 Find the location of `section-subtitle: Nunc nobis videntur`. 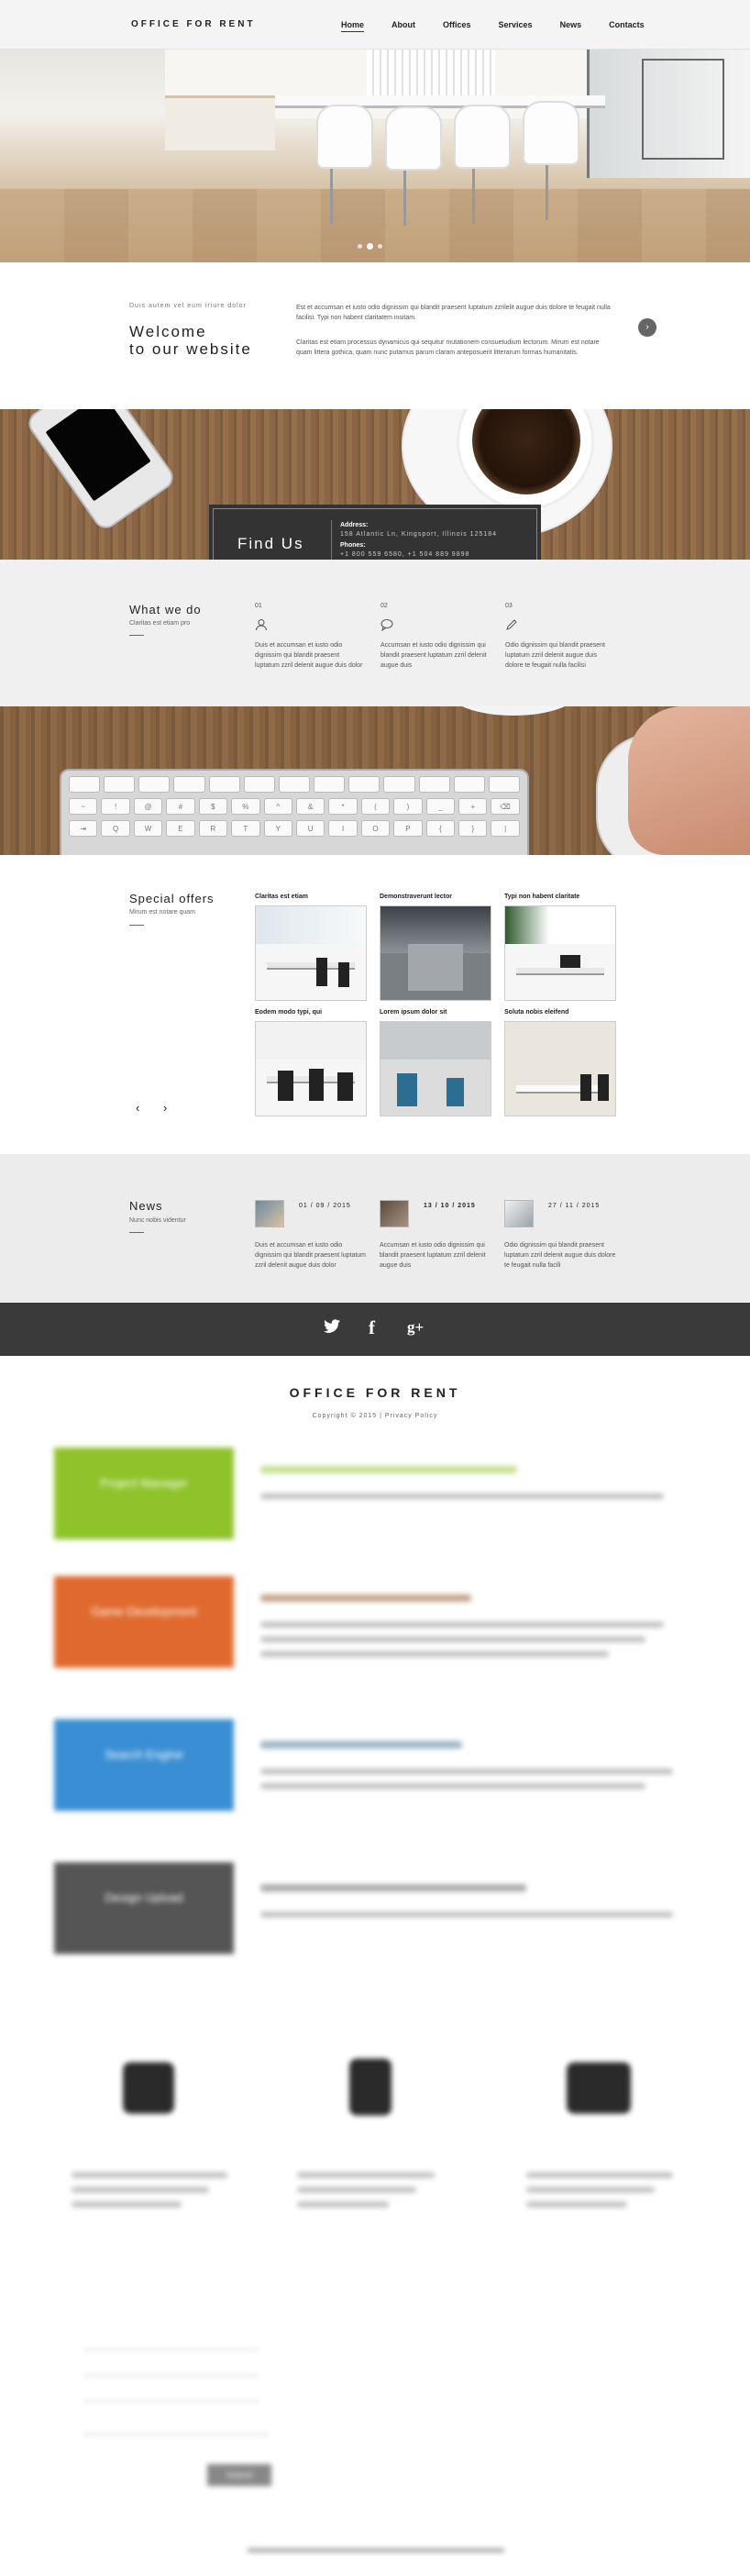

section-subtitle: Nunc nobis videntur is located at coordinates (157, 1220).